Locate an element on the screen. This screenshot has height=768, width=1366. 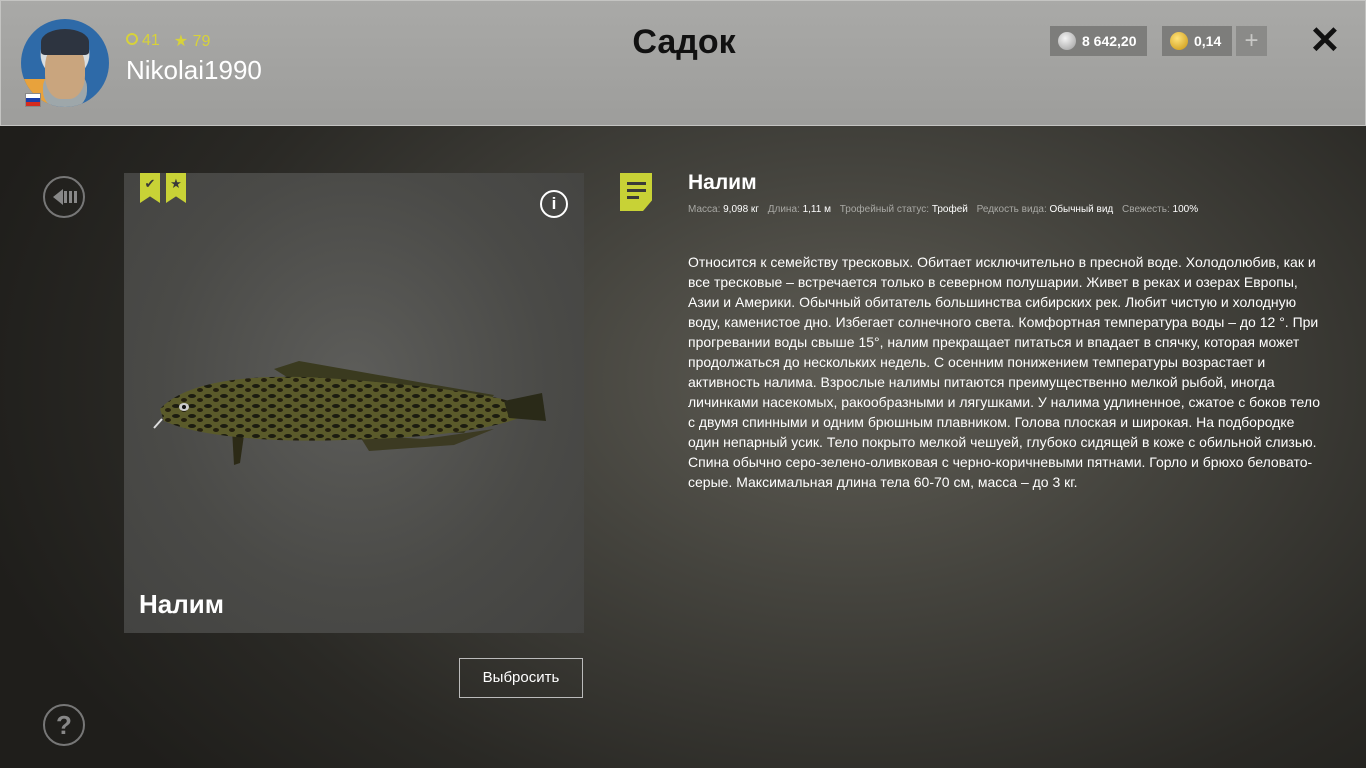
help-button: ? is located at coordinates (64, 725).